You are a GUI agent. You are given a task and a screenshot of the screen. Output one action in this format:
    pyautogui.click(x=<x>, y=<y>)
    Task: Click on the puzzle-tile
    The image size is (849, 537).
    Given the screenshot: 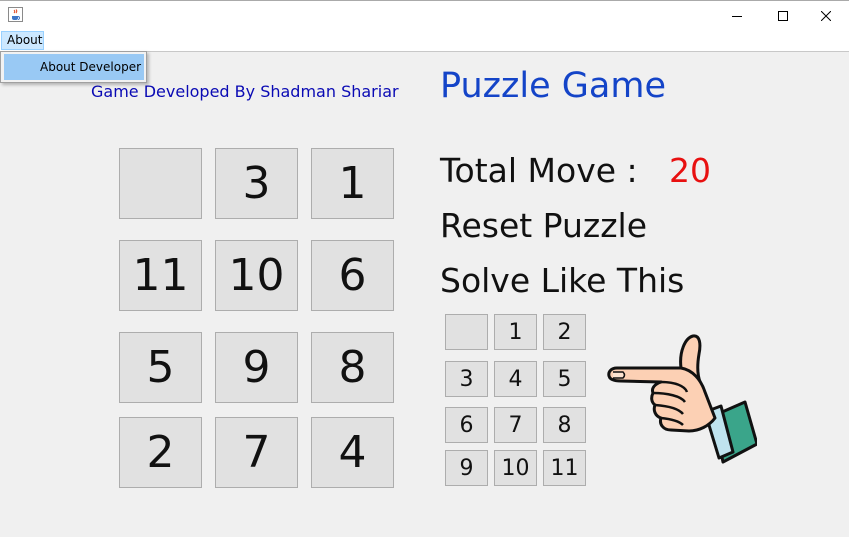 What is the action you would take?
    pyautogui.click(x=160, y=183)
    